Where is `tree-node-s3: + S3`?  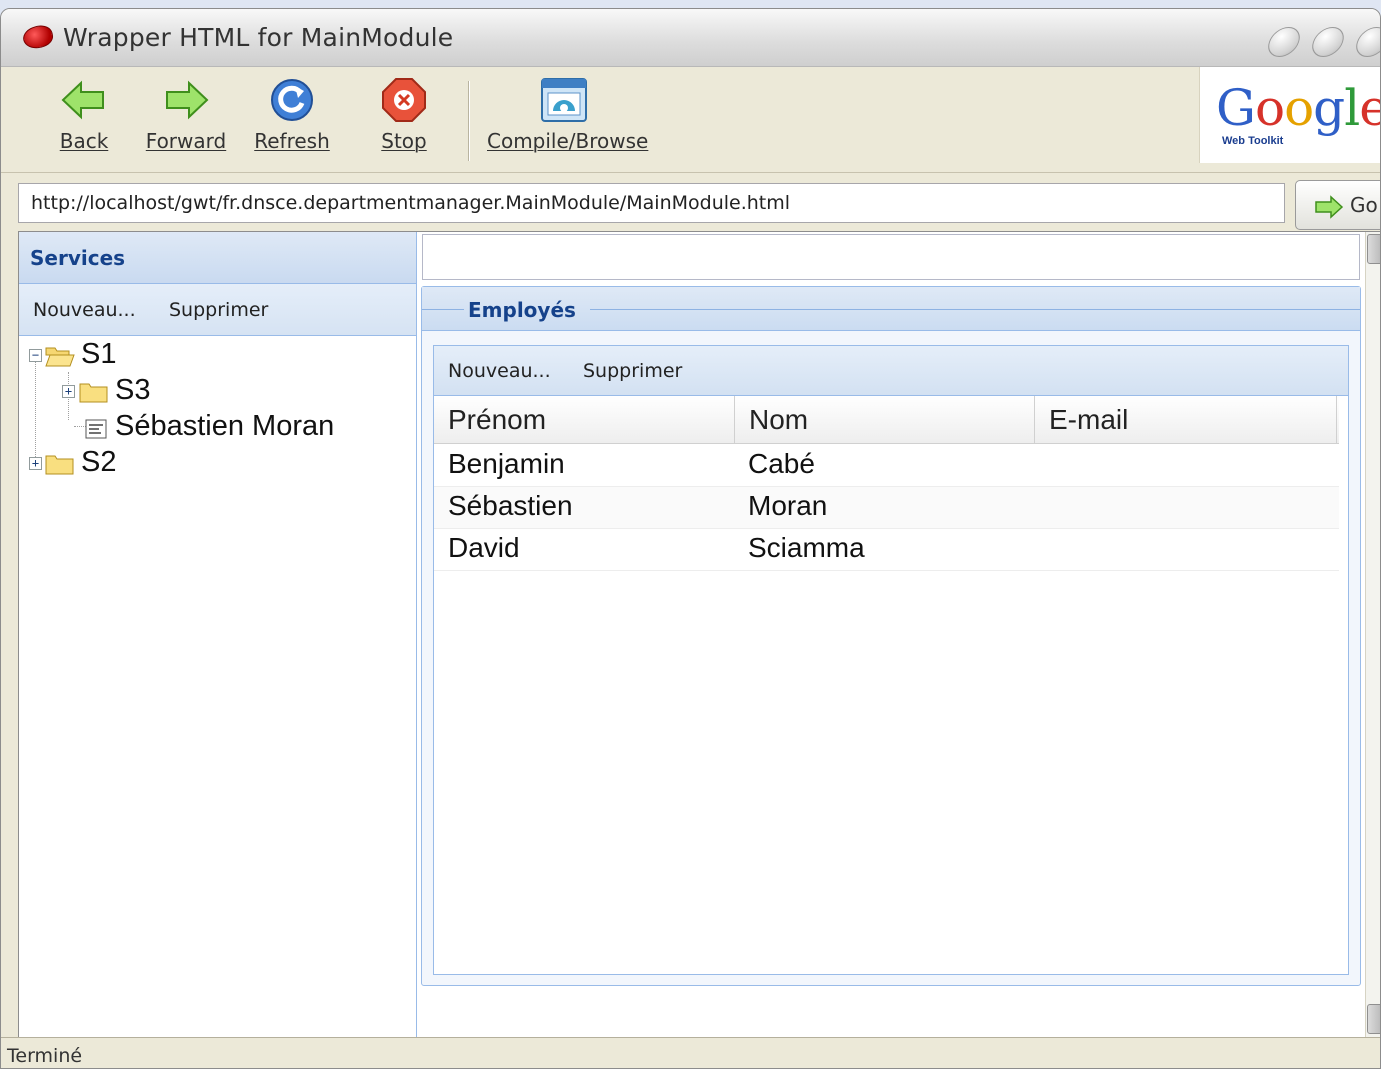 tree-node-s3: + S3 is located at coordinates (209, 392).